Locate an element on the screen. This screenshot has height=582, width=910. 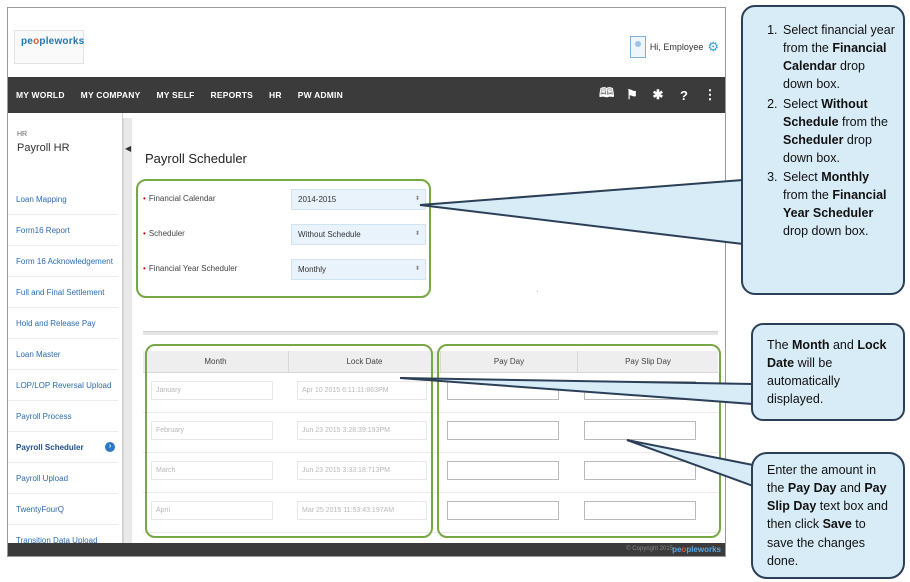
table-row: February Jun 23 2015 3:28:39:193PM is located at coordinates (430, 433).